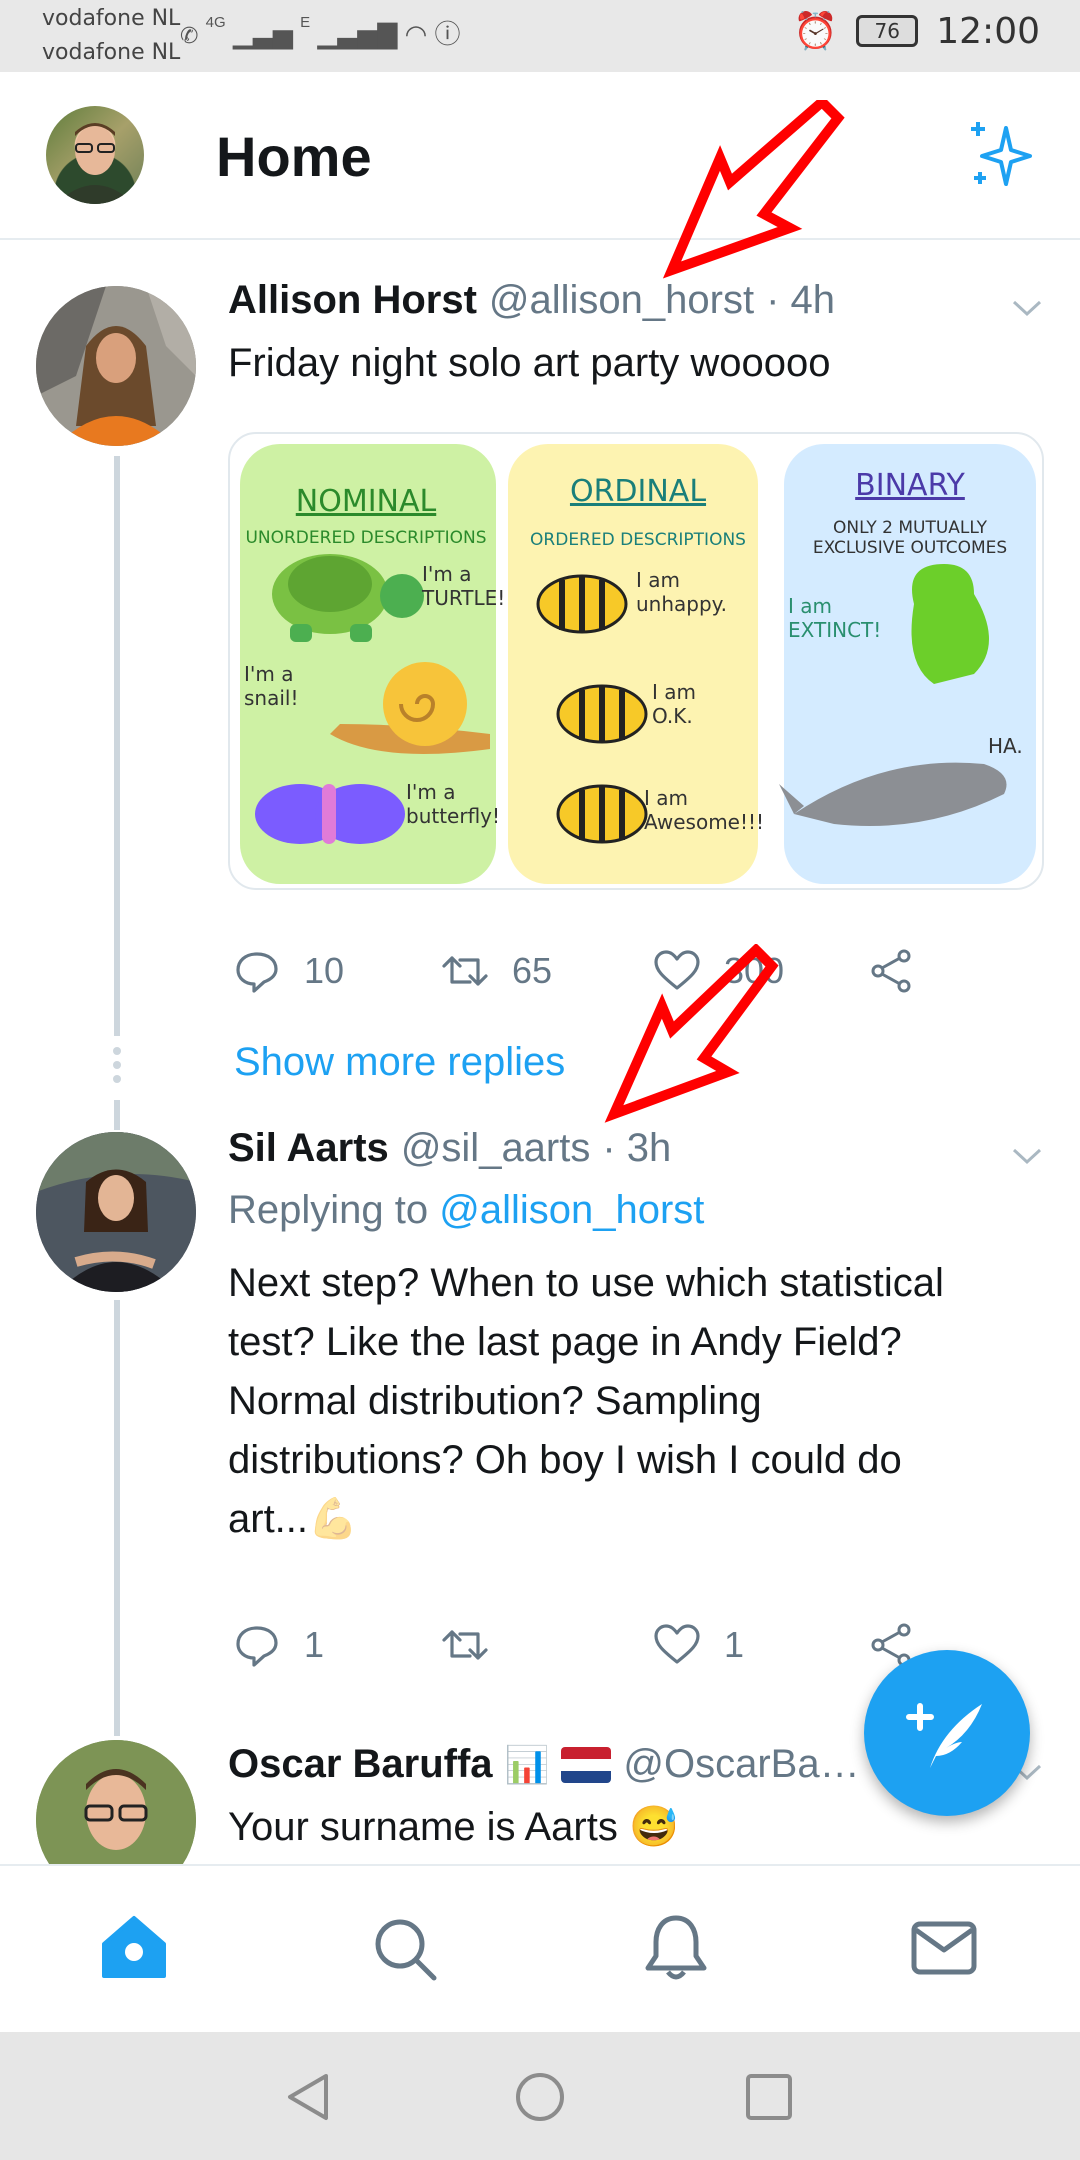  Describe the element at coordinates (586, 1283) in the screenshot. I see `tweet-line: Next step? When to use which statistical` at that location.